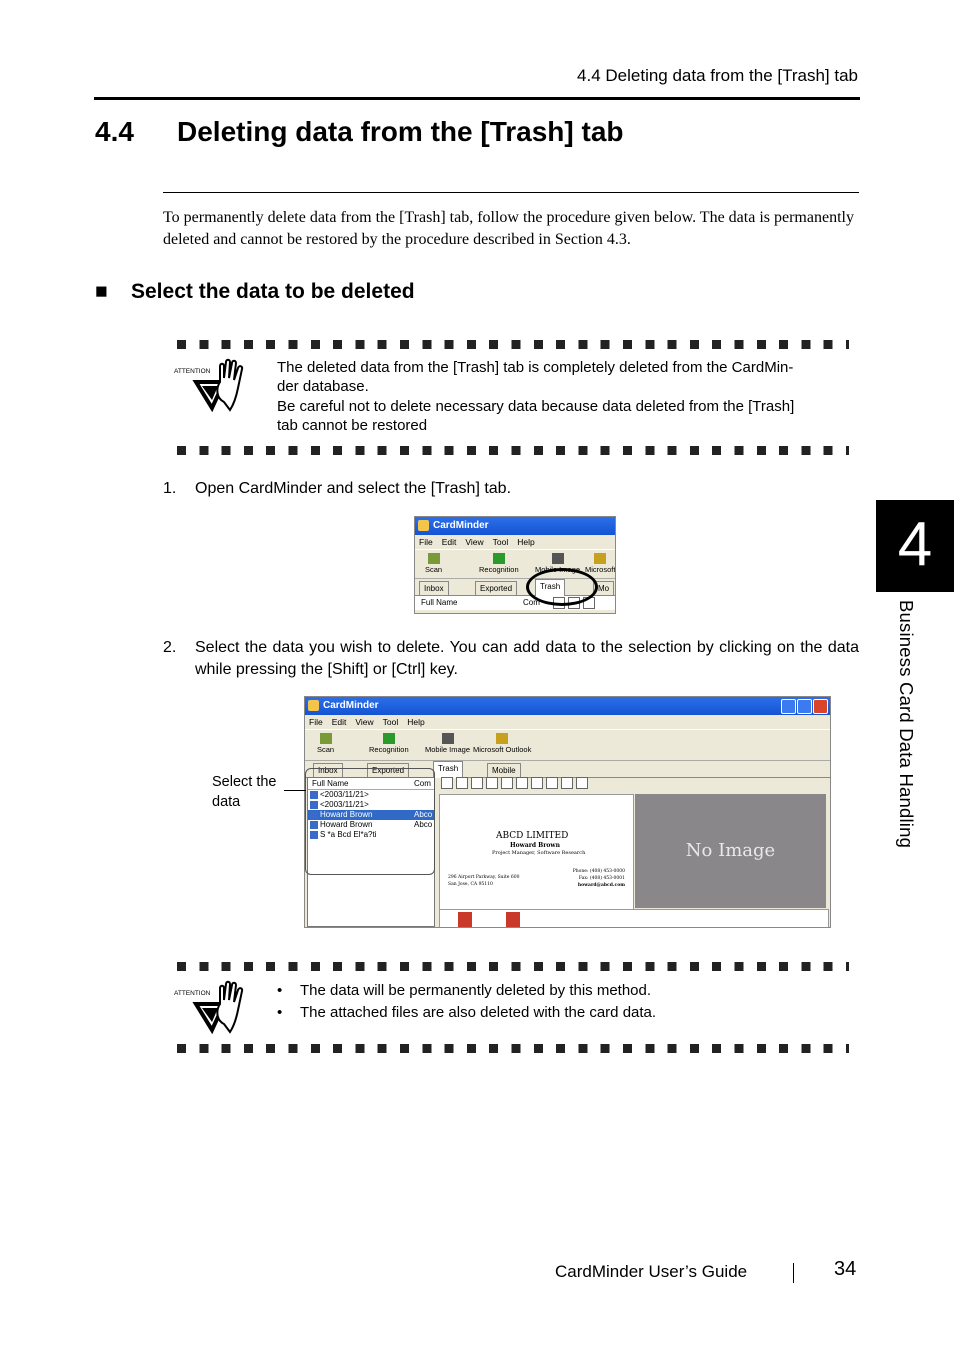 The height and width of the screenshot is (1351, 954). I want to click on menu-bar: File Edit View Tool Help, so click(515, 542).